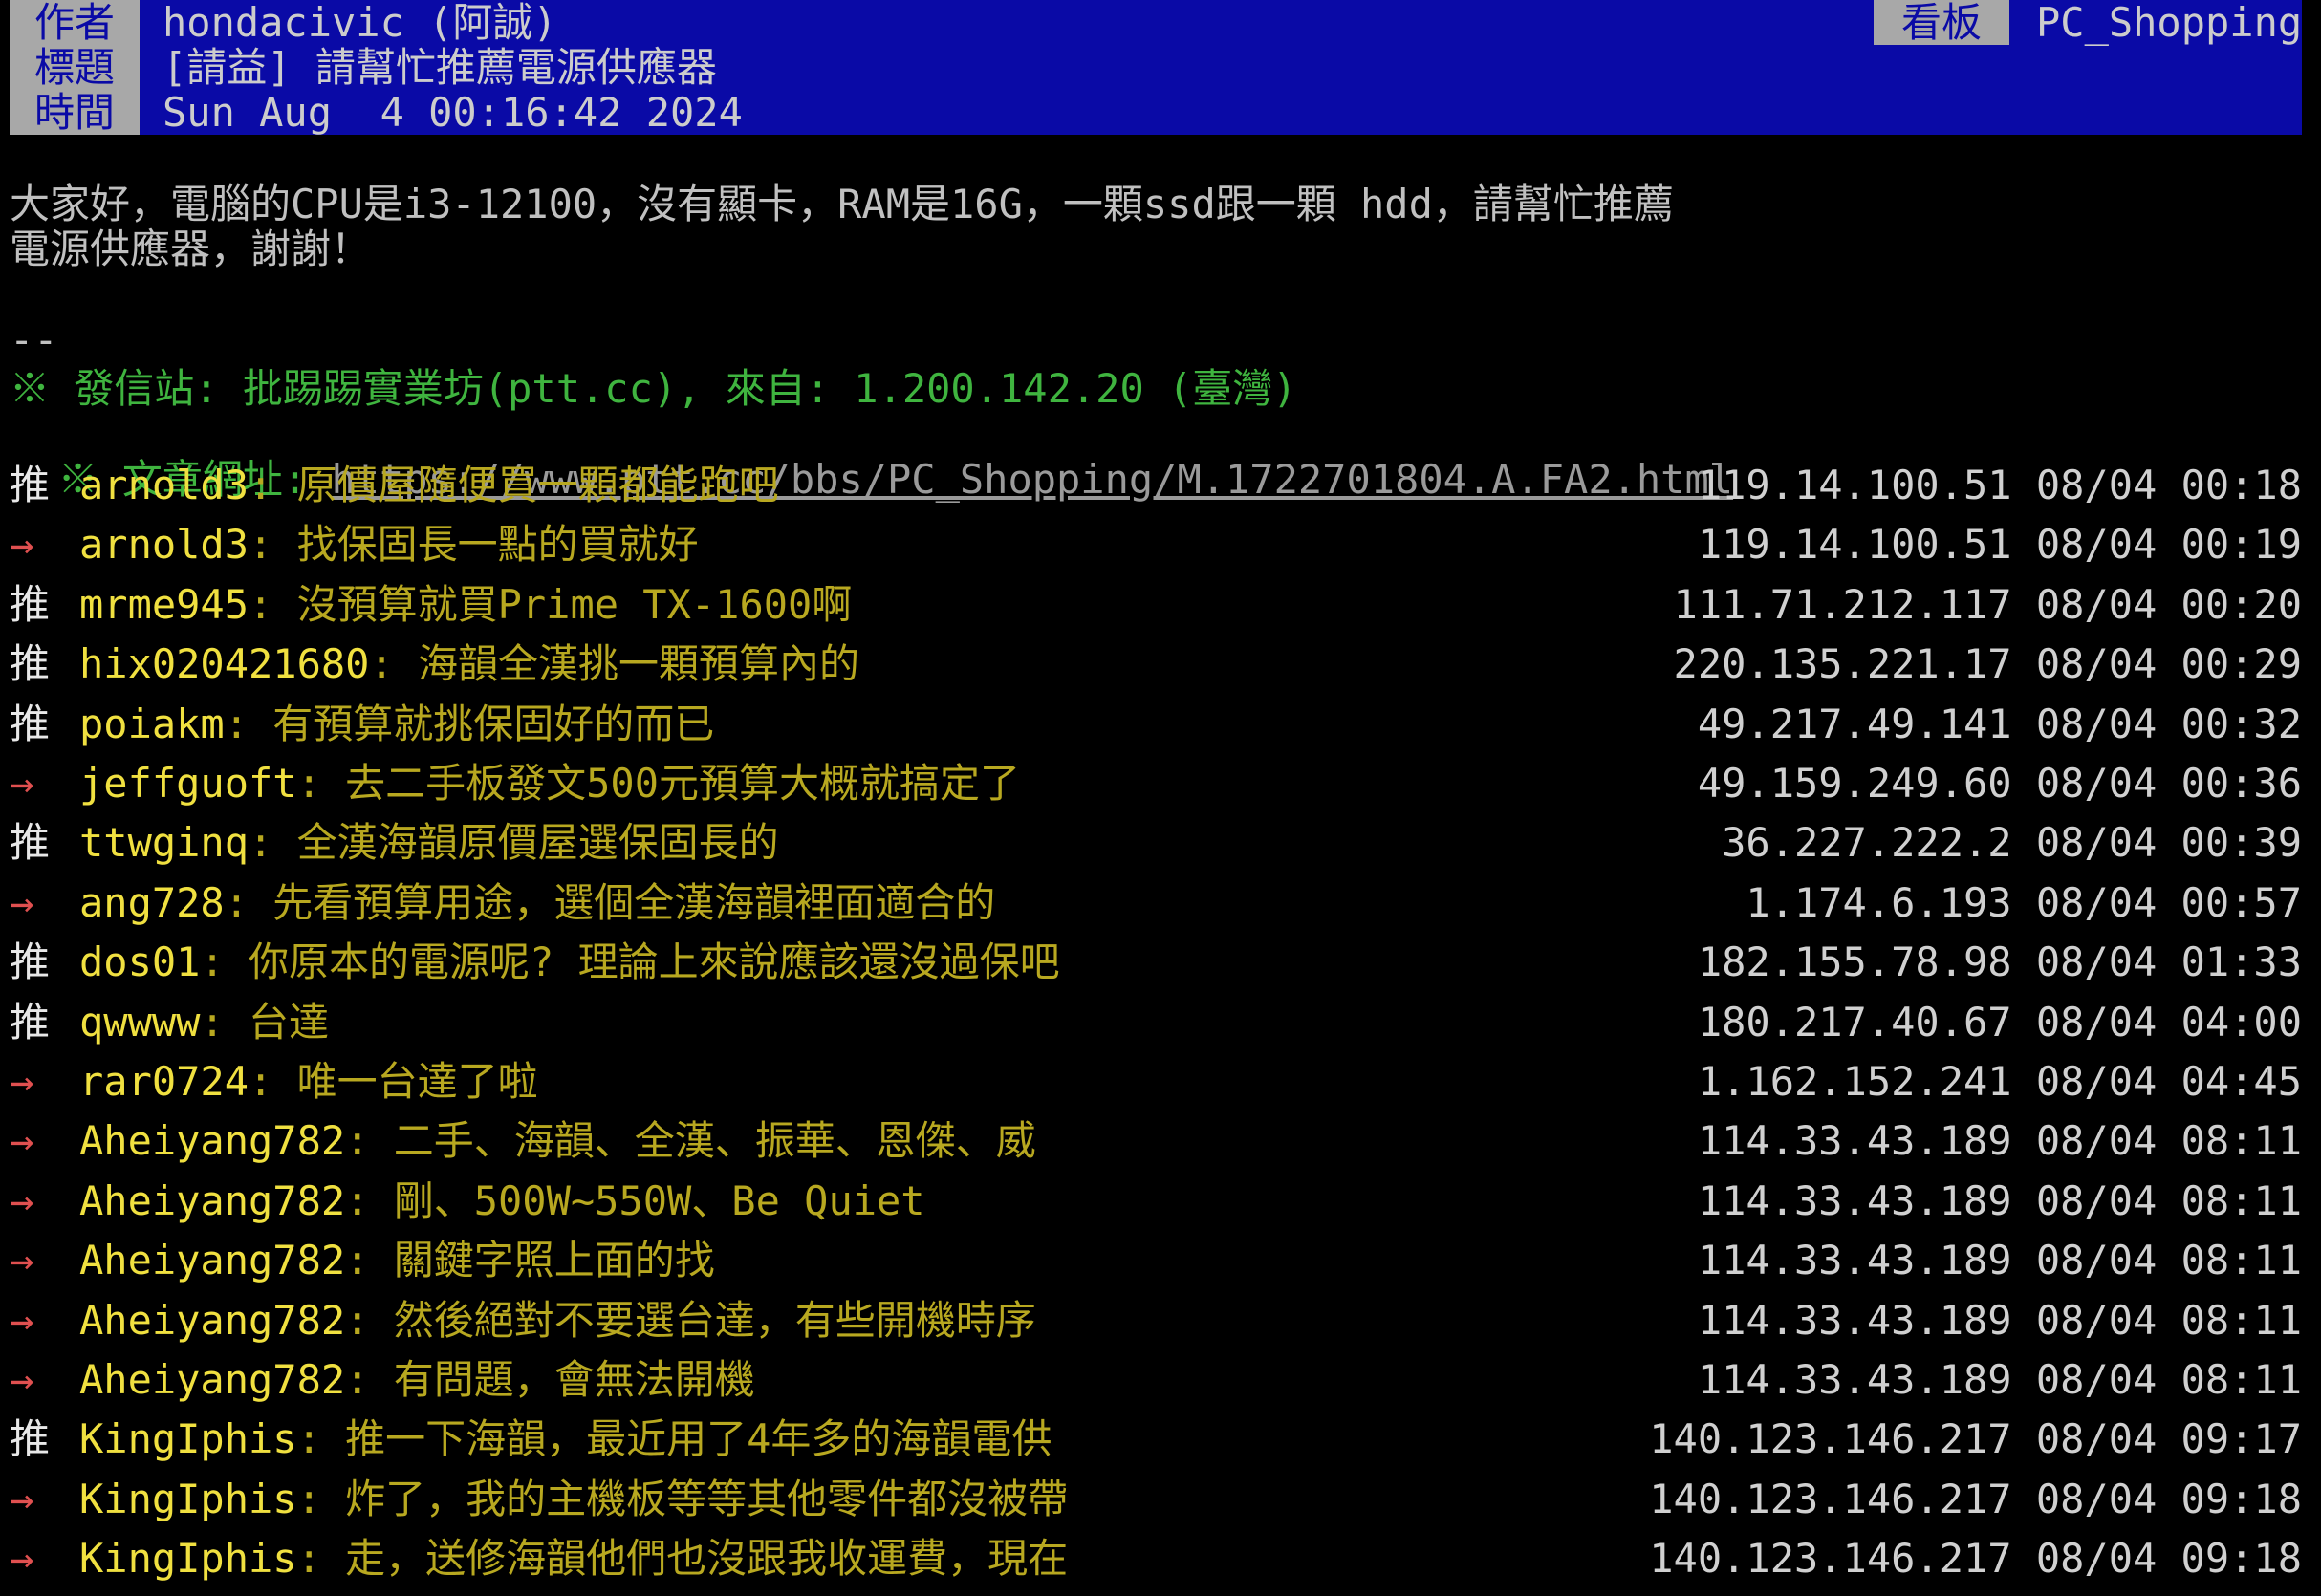 This screenshot has width=2321, height=1596. I want to click on push-user: dos01: 你原本的電源呢? 理論上來說應該還沒過保吧, so click(569, 963).